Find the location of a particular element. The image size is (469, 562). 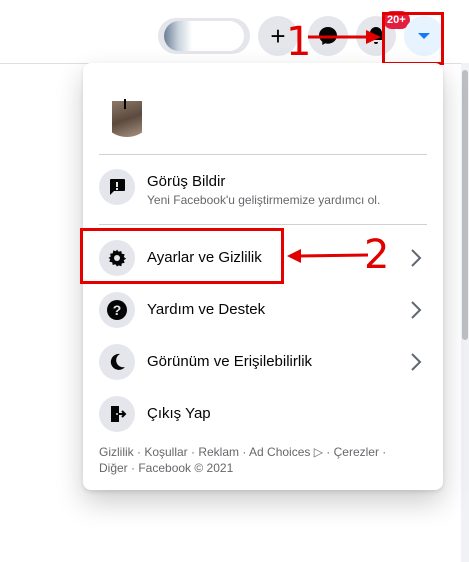

footer-line-2: Diğer · Facebook © 2021 is located at coordinates (259, 468).